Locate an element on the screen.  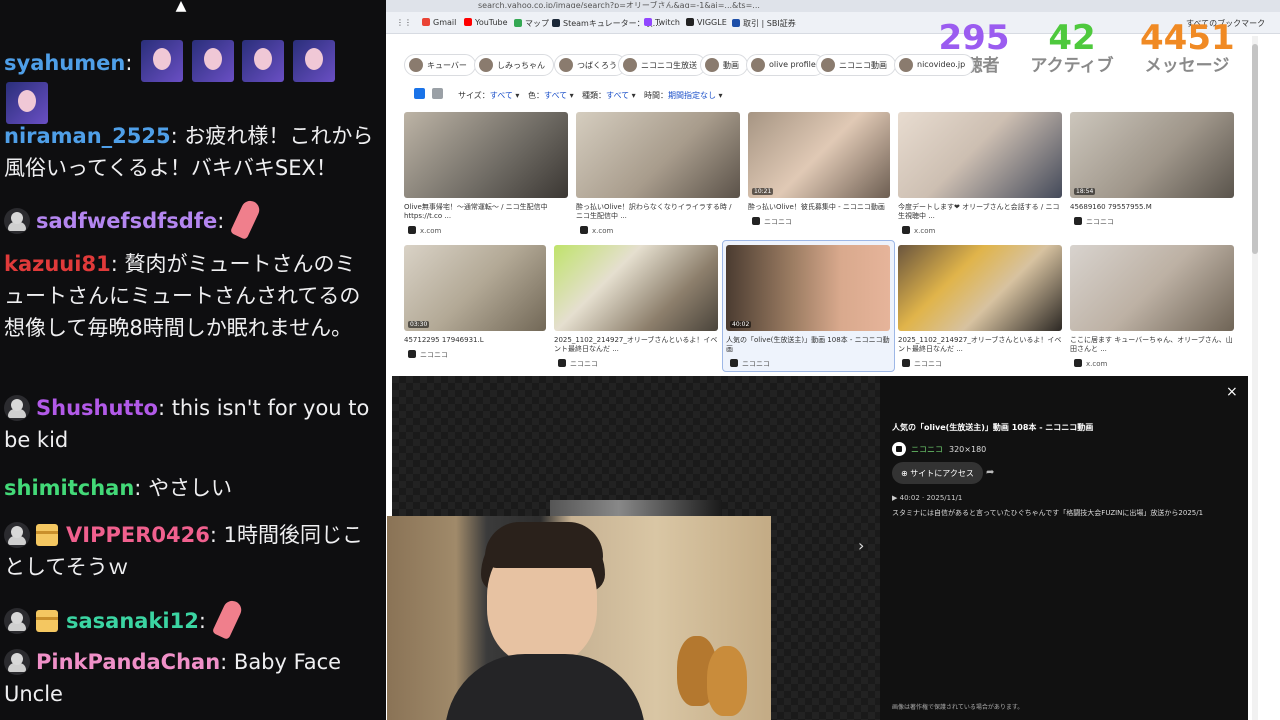
type-filter: 種類：すべて ▾ is located at coordinates (609, 95).